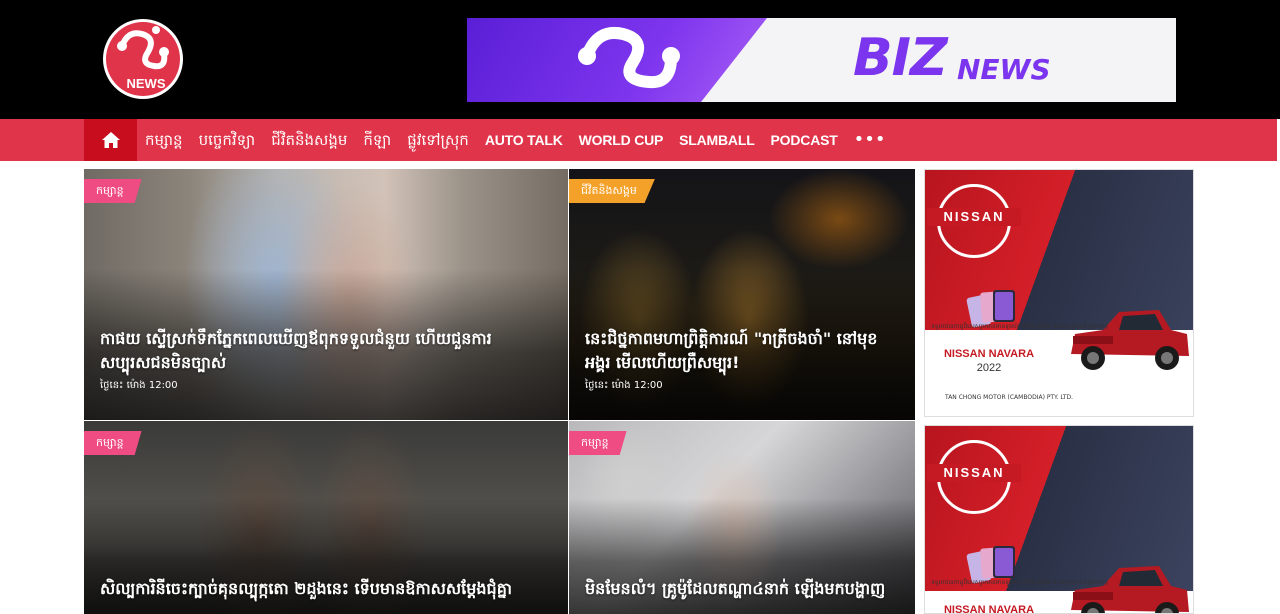 The width and height of the screenshot is (1280, 614). I want to click on nav-home-button, so click(110, 140).